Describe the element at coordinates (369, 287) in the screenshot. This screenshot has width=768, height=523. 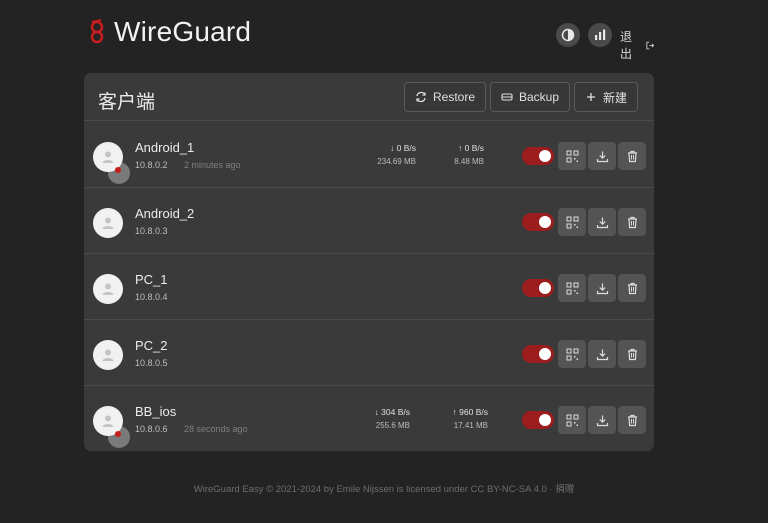
I see `client-row: PC_1 10.8.0.4` at that location.